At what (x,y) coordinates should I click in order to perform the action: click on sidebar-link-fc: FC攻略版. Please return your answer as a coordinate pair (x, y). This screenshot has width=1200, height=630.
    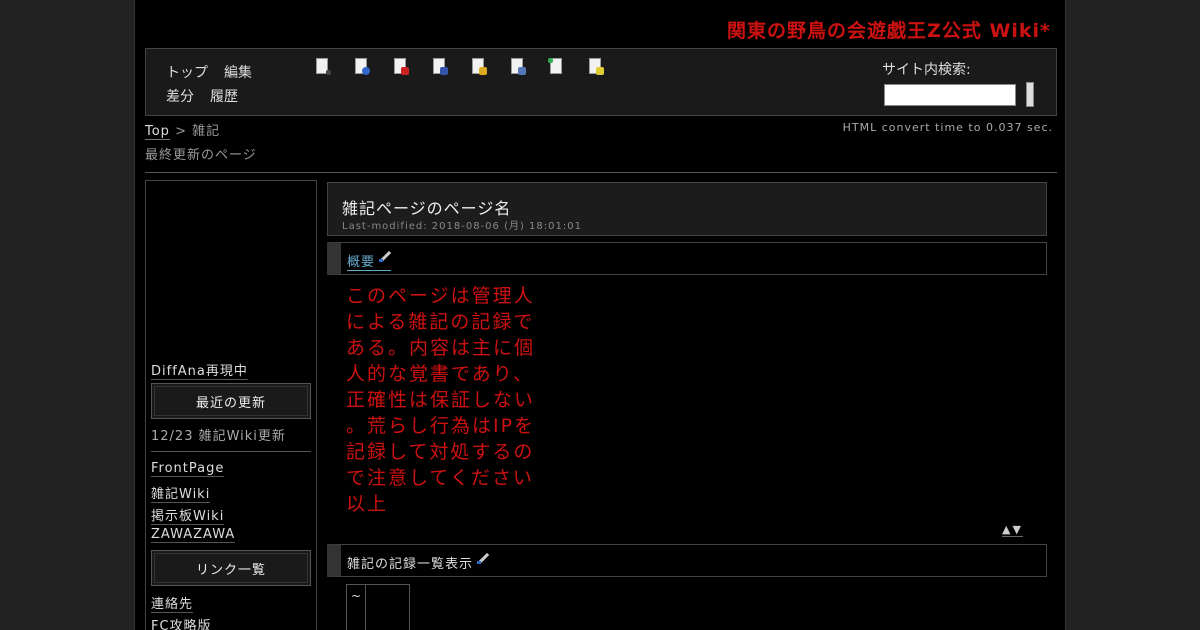
    Looking at the image, I should click on (181, 622).